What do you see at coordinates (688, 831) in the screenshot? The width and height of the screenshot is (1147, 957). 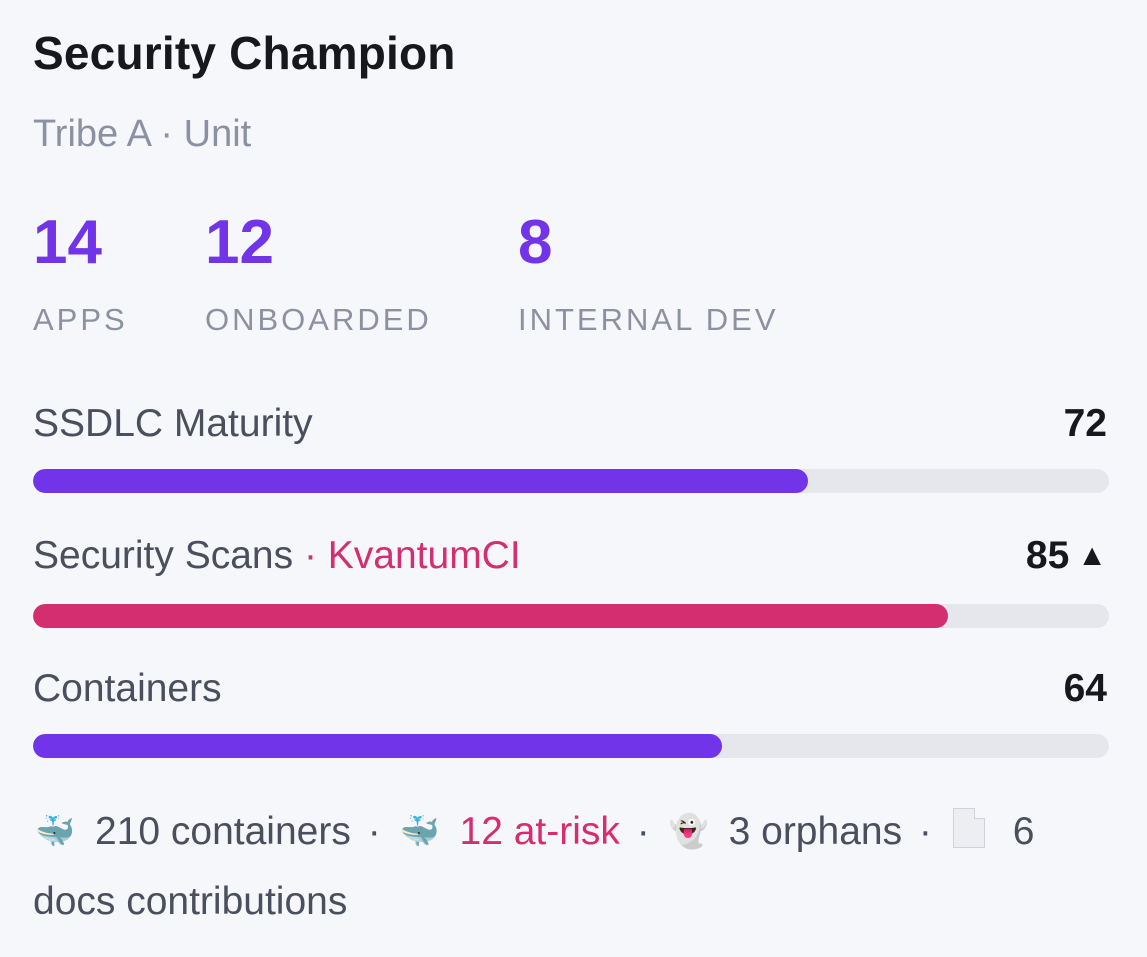 I see `ghost-icon: 👻` at bounding box center [688, 831].